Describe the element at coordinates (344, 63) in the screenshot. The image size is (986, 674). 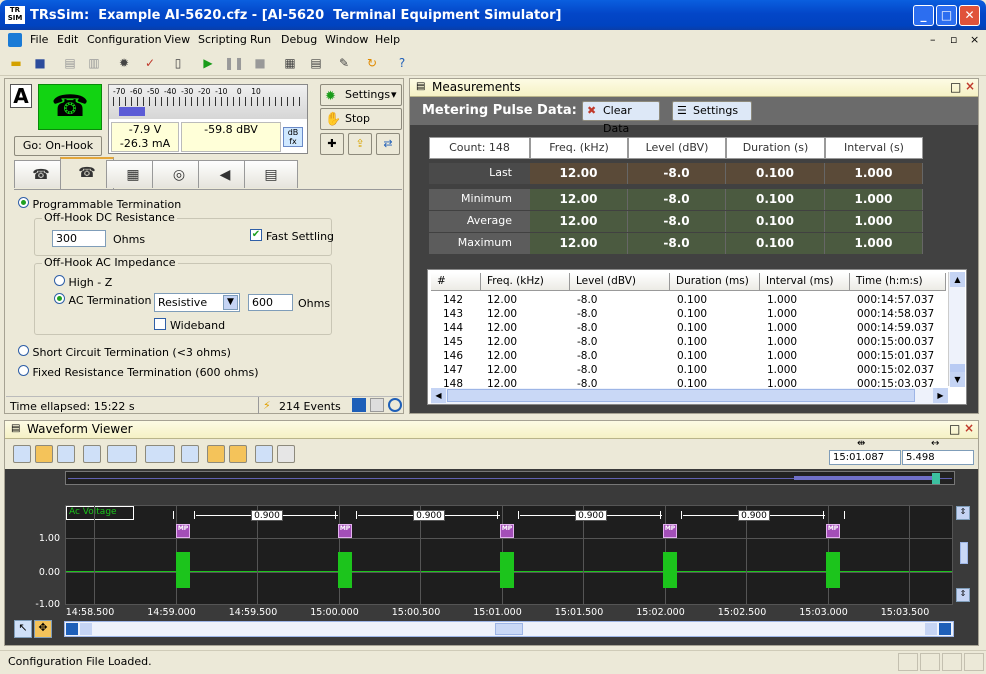
I see `config-icon: ✎` at that location.